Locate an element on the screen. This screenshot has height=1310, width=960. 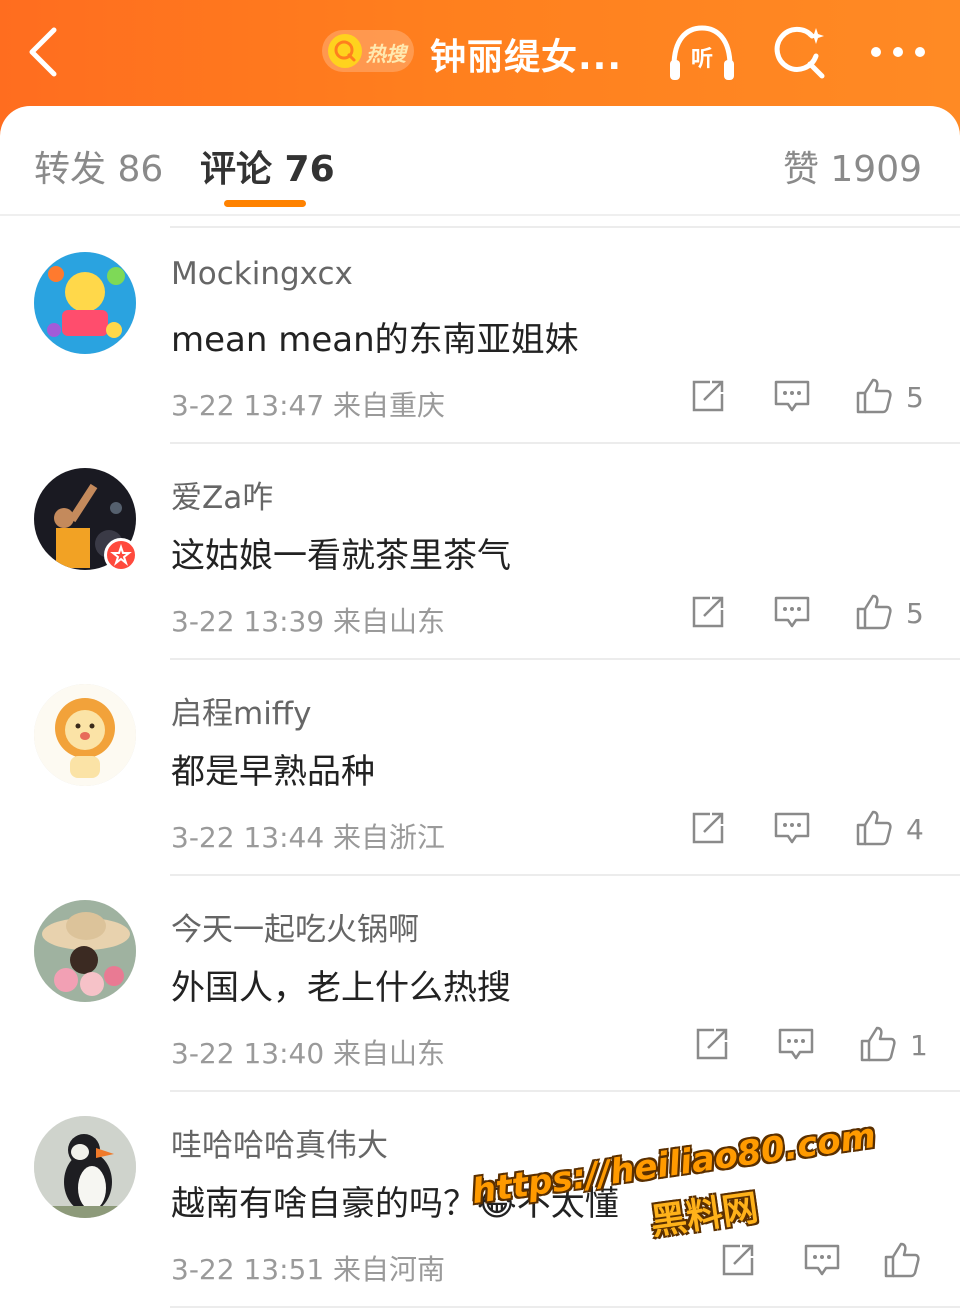
comment-meta: 3-22 13:40 来自山东 is located at coordinates (308, 1053).